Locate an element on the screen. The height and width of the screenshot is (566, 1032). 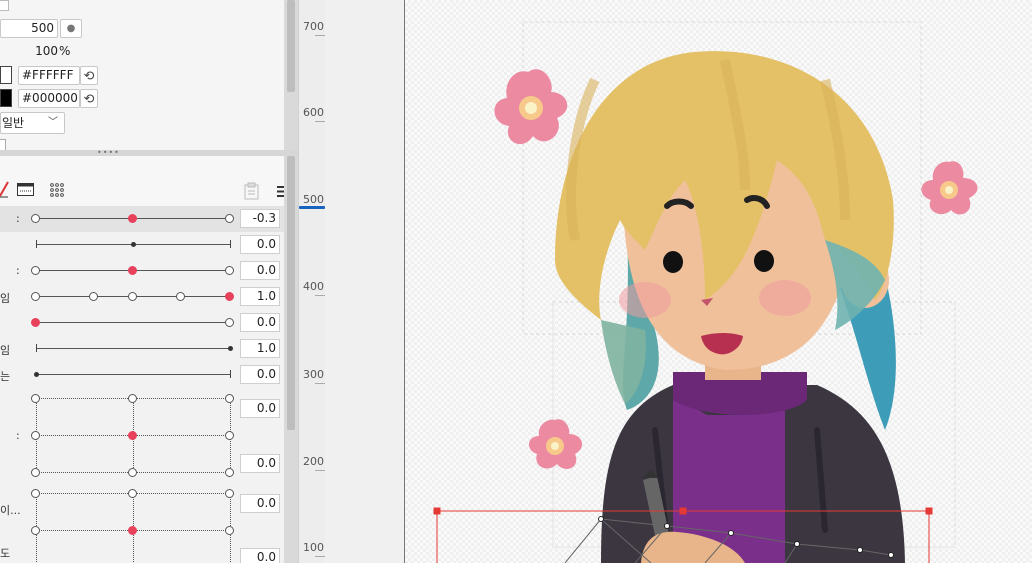
param-label: 임 is located at coordinates (5, 298).